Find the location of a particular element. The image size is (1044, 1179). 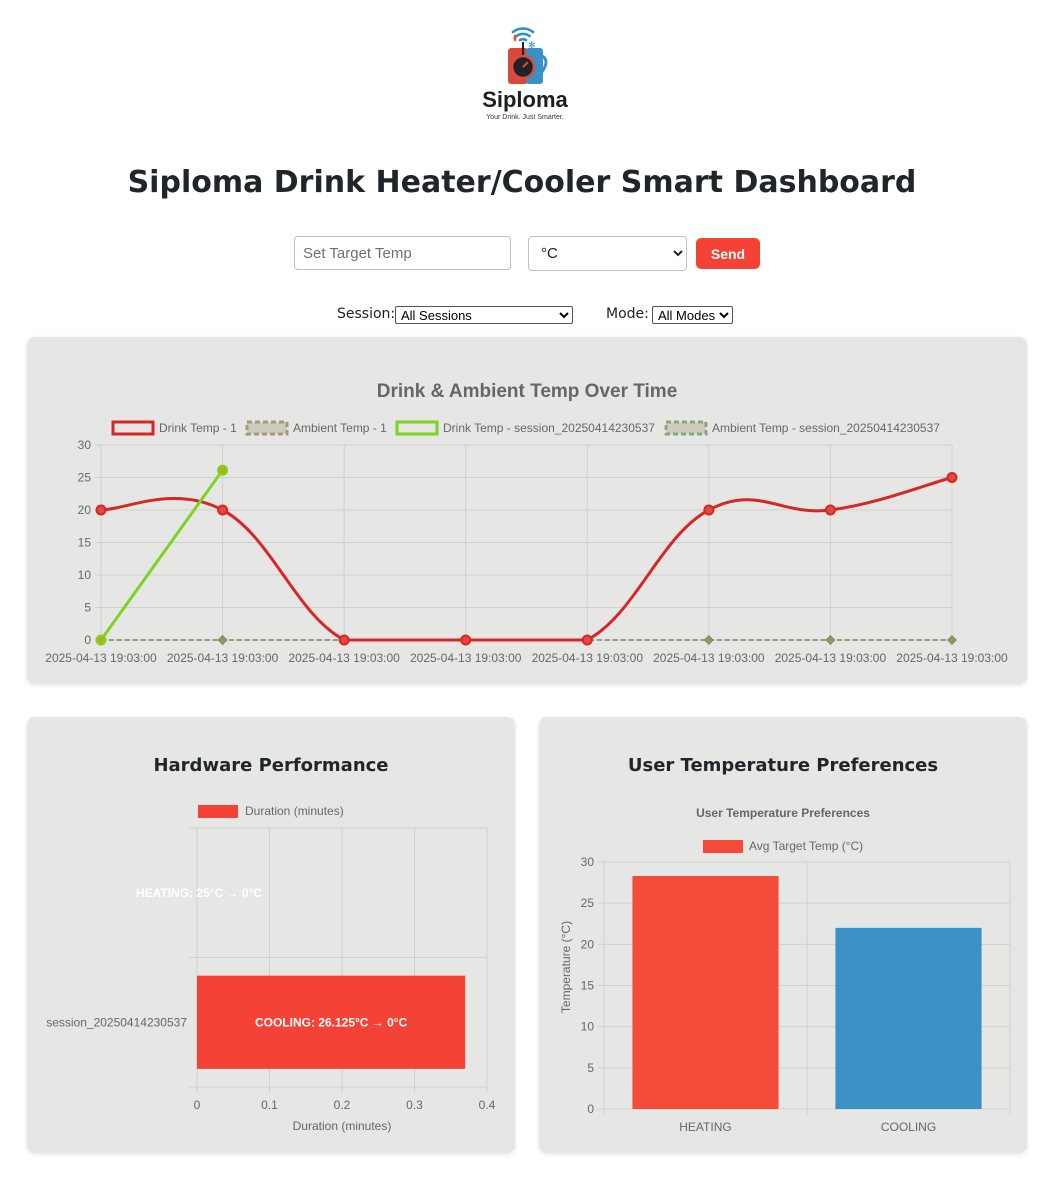

x-tick-label: 0.3 is located at coordinates (414, 1105).